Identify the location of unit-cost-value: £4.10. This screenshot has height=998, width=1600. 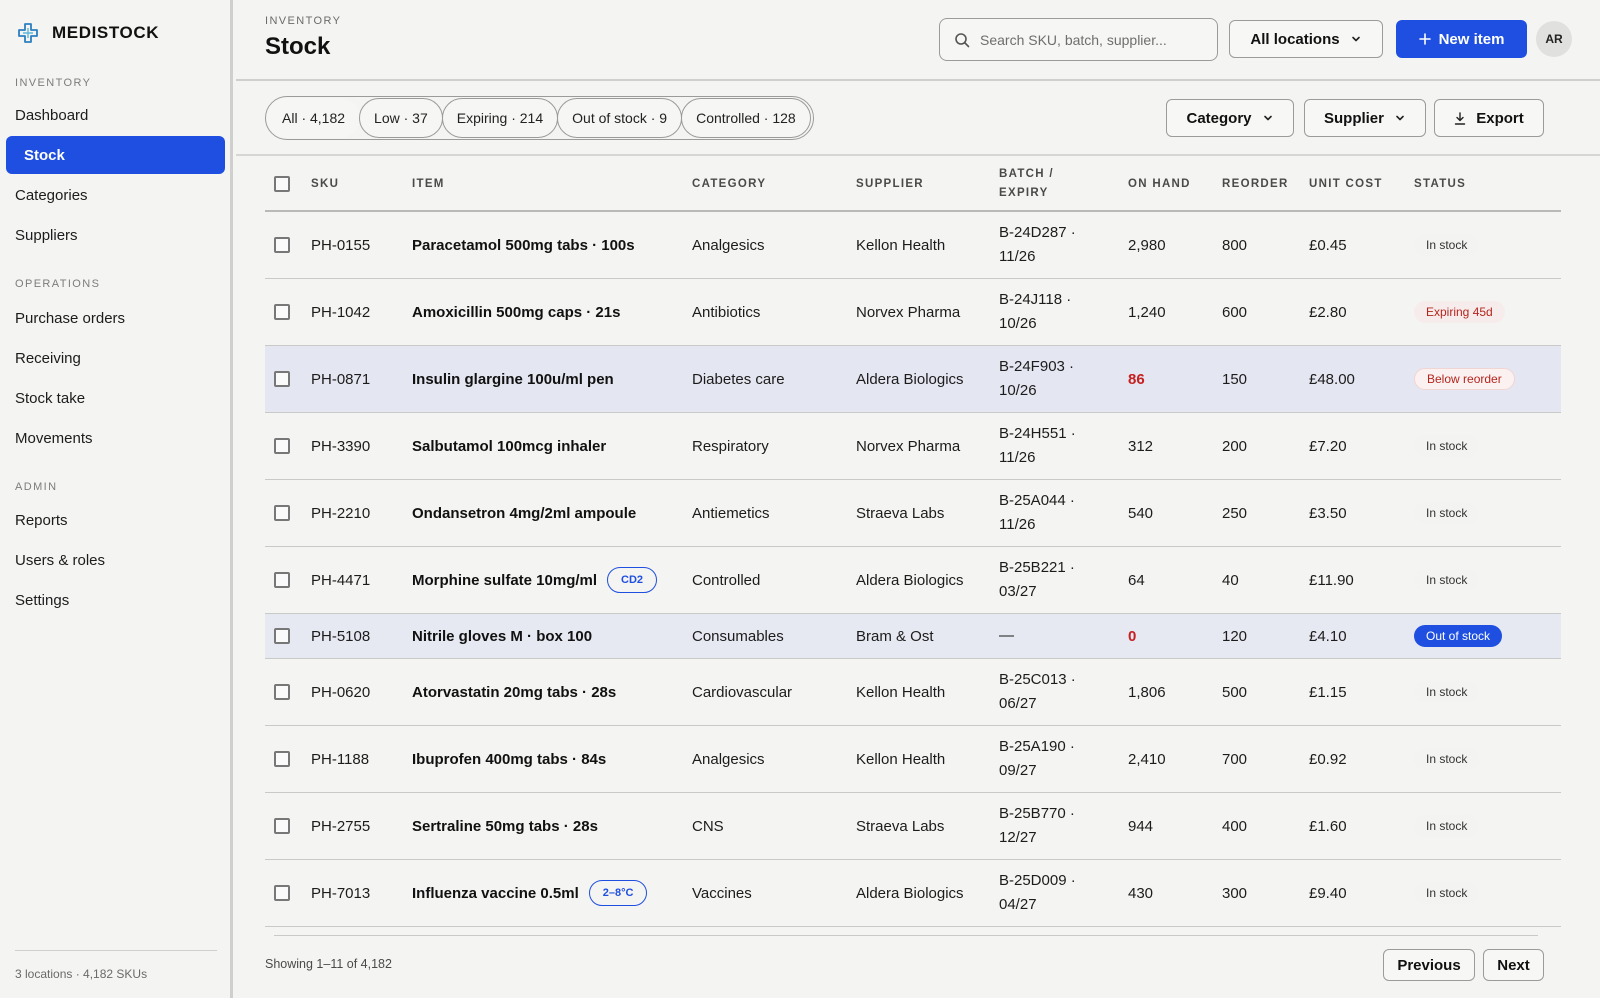
(1328, 636).